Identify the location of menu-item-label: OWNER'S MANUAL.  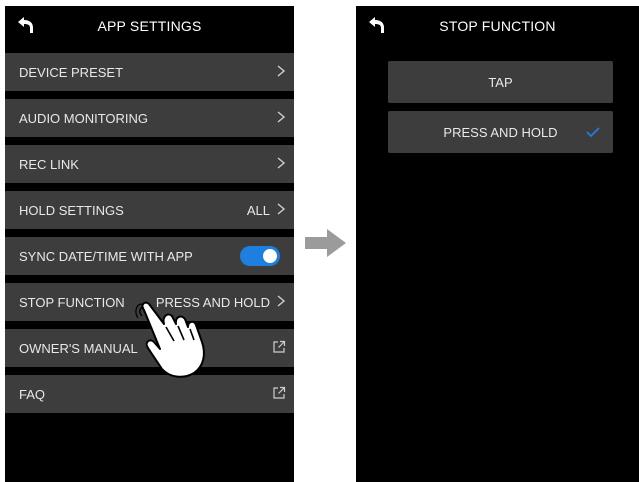
(78, 348).